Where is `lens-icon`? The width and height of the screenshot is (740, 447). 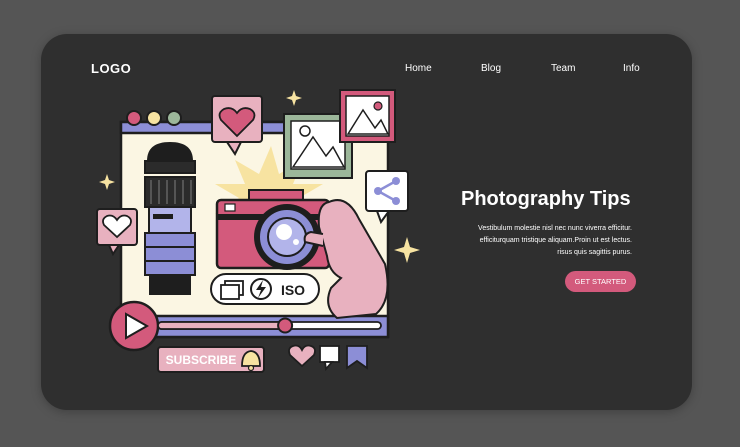 lens-icon is located at coordinates (170, 218).